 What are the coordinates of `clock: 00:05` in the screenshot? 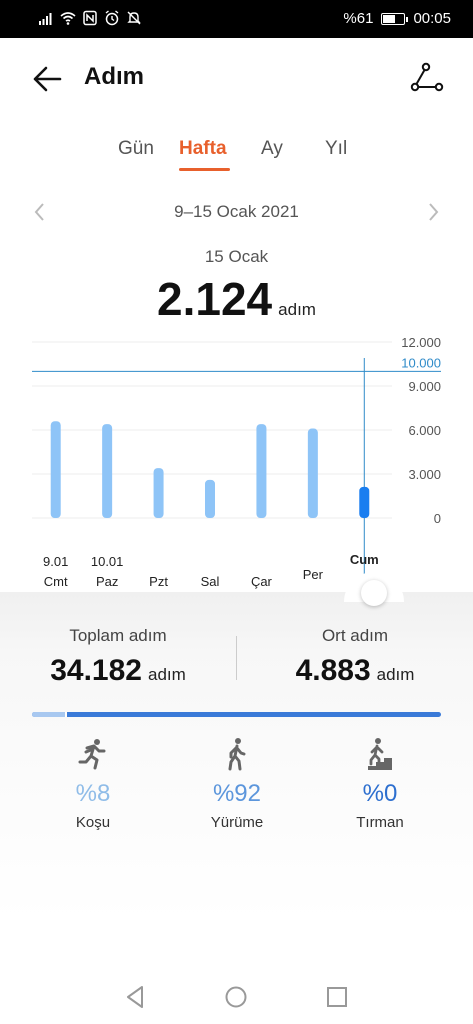 It's located at (432, 18).